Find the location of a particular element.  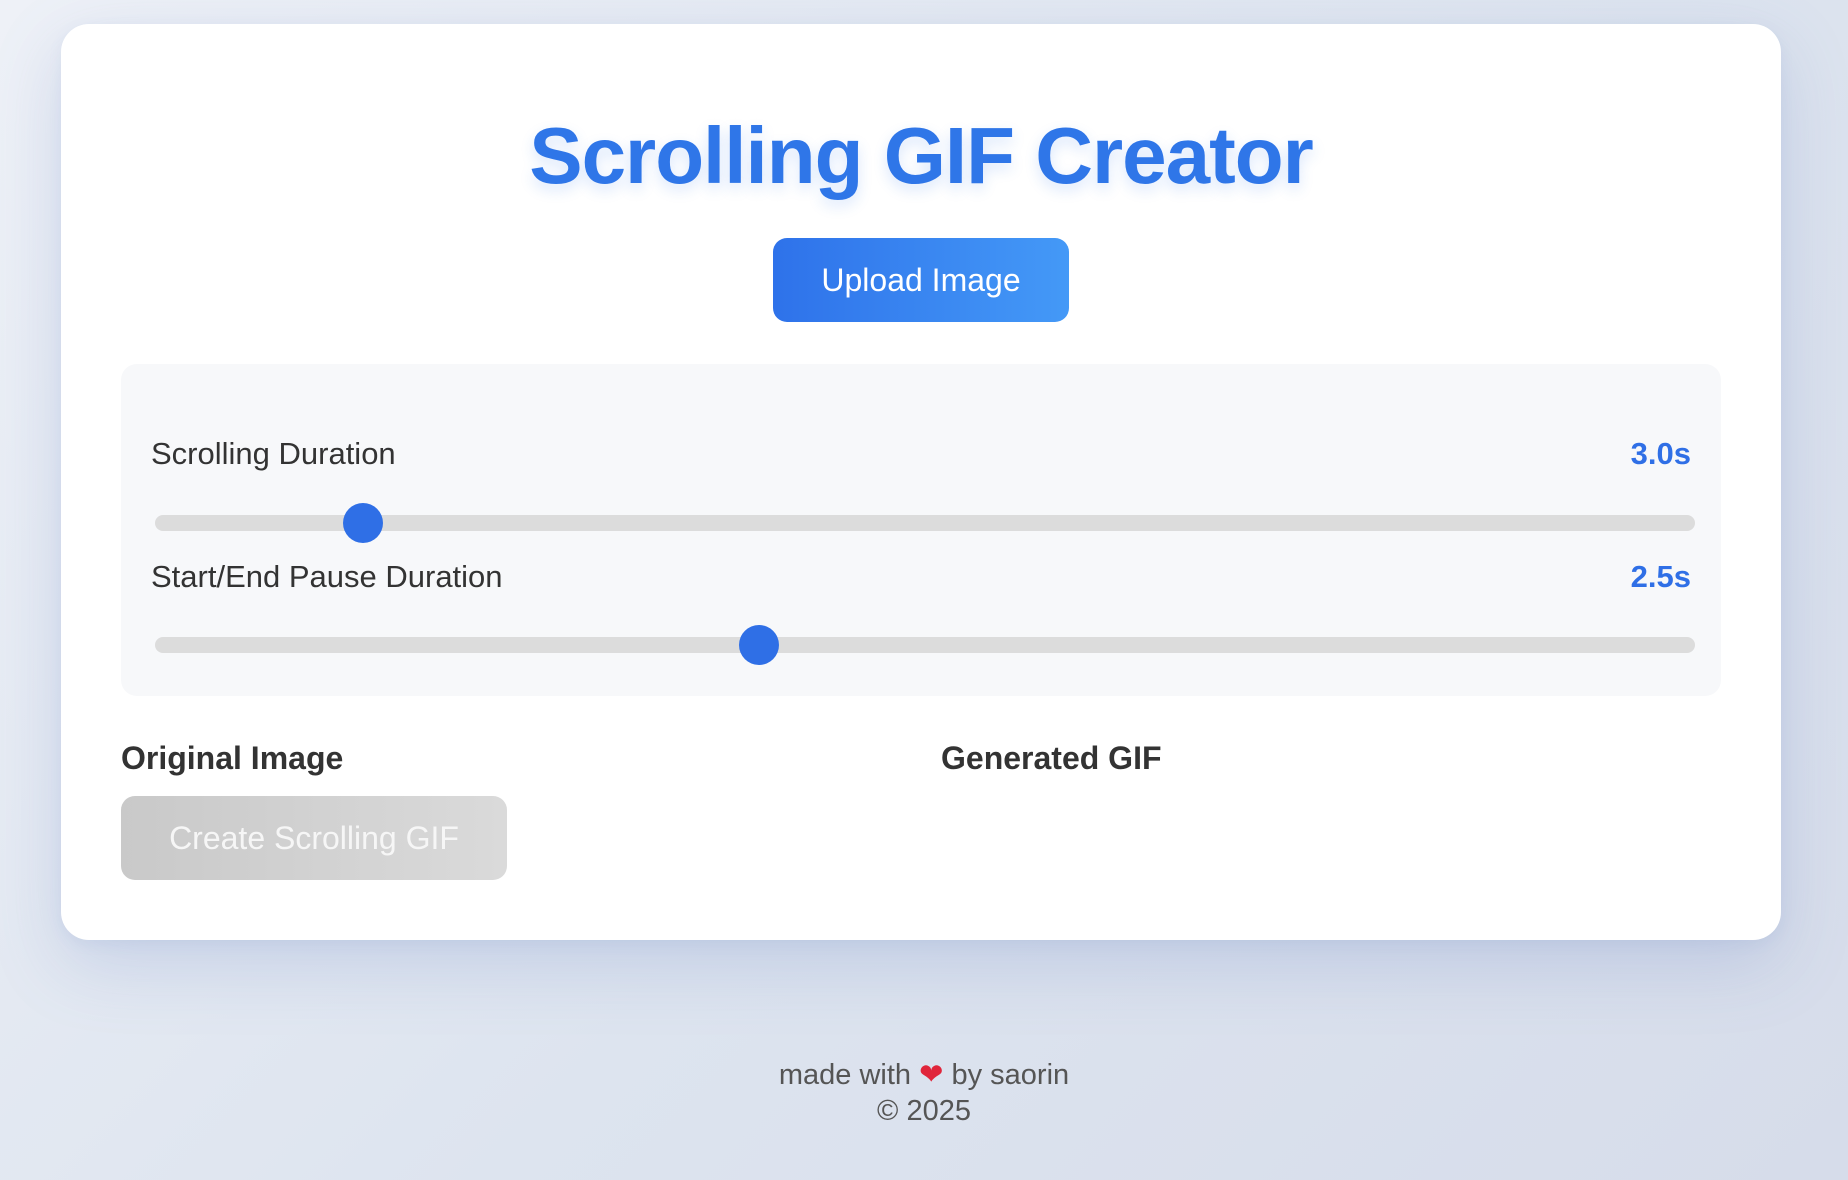

scrolling-duration-value: 3.0s is located at coordinates (1660, 453).